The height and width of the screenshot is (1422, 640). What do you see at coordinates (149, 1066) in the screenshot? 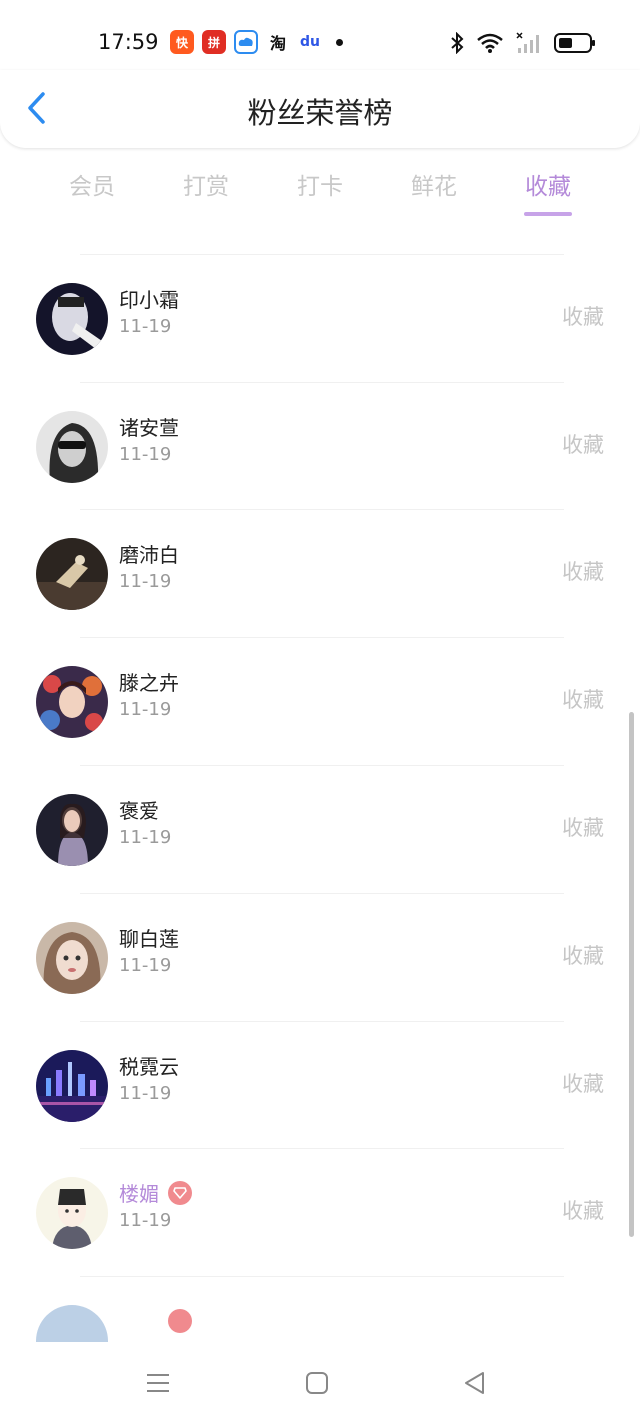
I see `user-name: 税霓云` at bounding box center [149, 1066].